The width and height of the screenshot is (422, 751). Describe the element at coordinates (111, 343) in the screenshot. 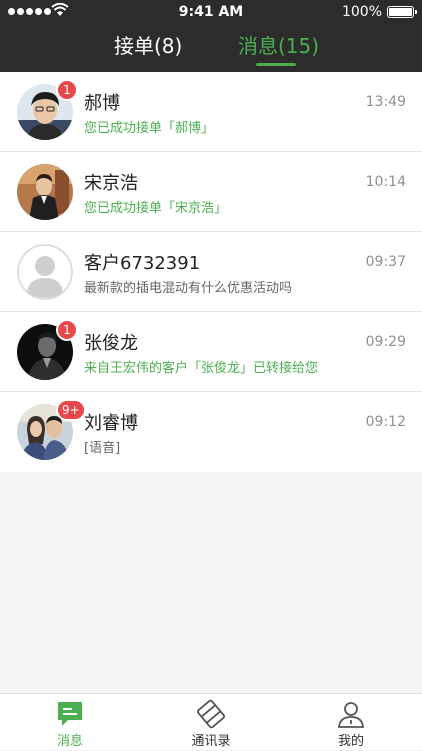

I see `contact-name: 张俊龙` at that location.